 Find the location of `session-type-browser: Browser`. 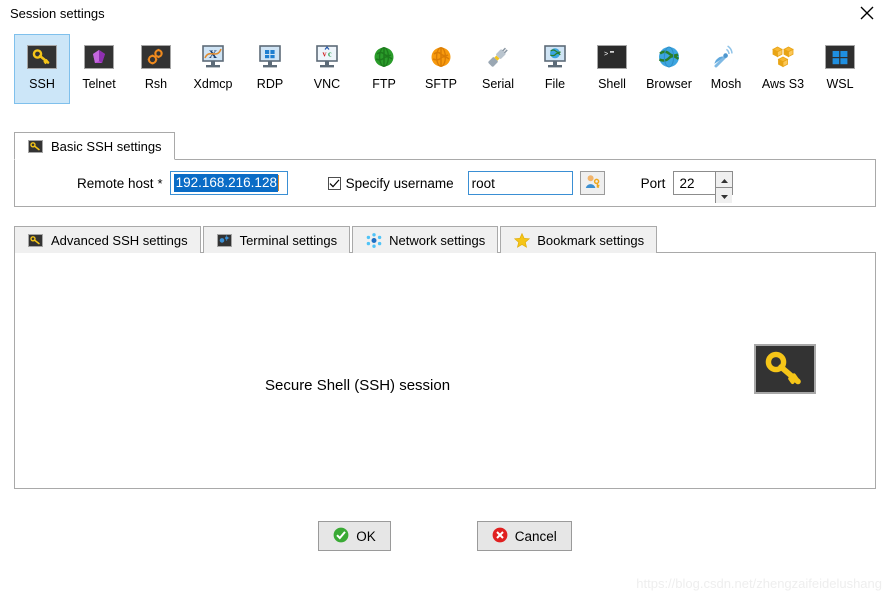

session-type-browser: Browser is located at coordinates (669, 69).